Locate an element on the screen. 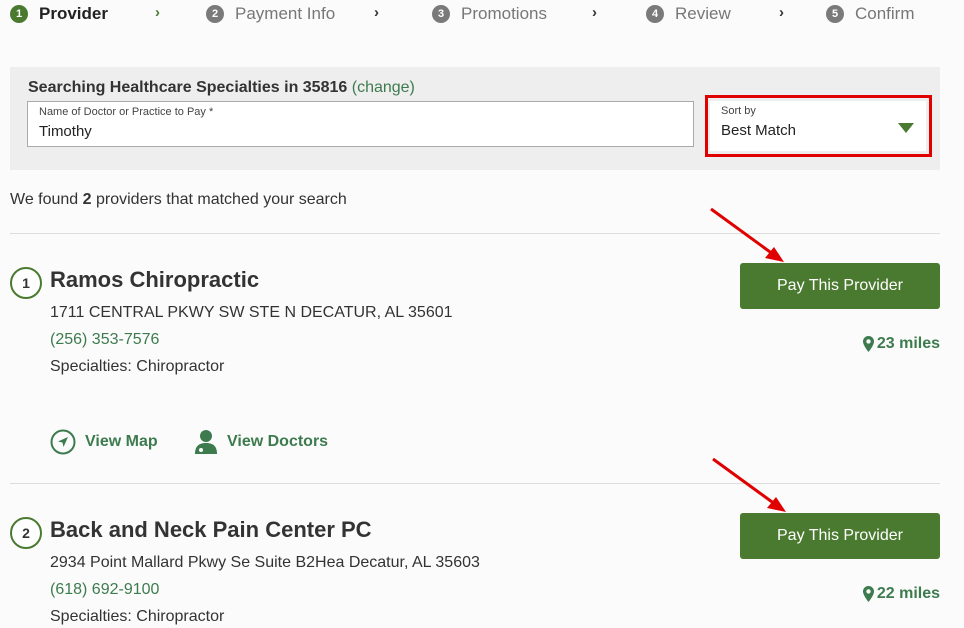 The image size is (964, 628). step-label: Payment Info is located at coordinates (285, 13).